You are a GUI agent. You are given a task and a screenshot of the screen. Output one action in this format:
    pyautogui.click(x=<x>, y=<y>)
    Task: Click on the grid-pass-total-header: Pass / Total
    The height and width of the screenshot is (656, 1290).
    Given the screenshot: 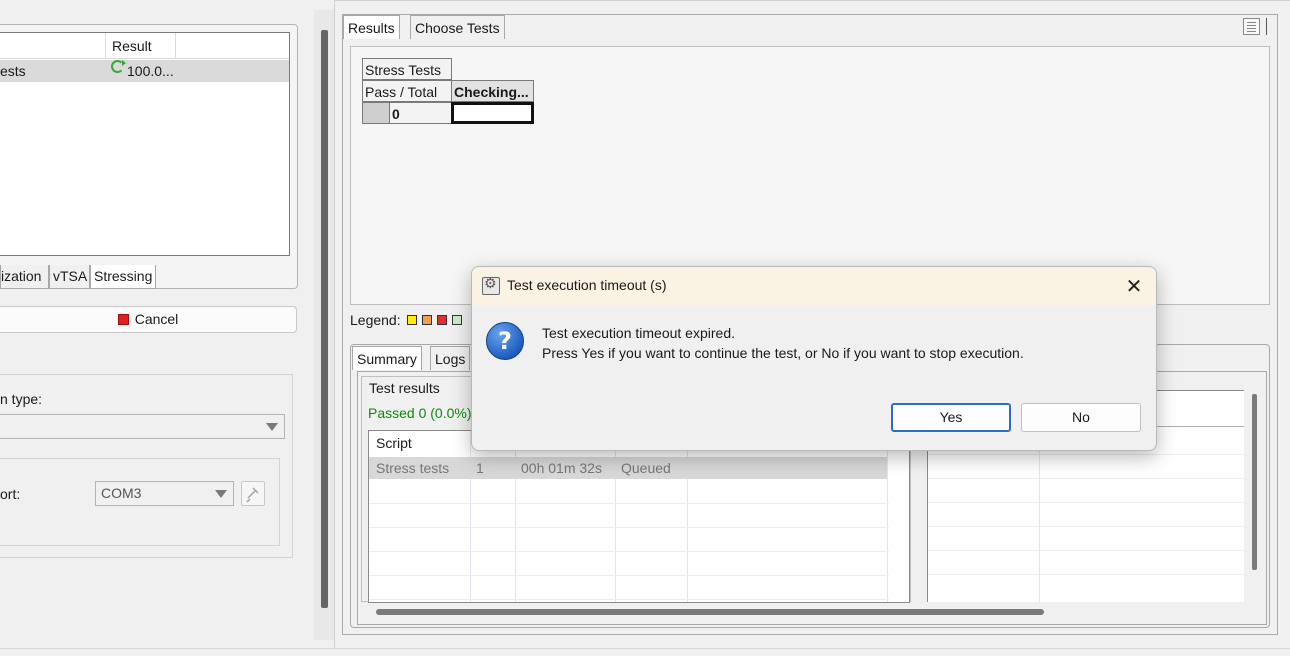 What is the action you would take?
    pyautogui.click(x=407, y=91)
    